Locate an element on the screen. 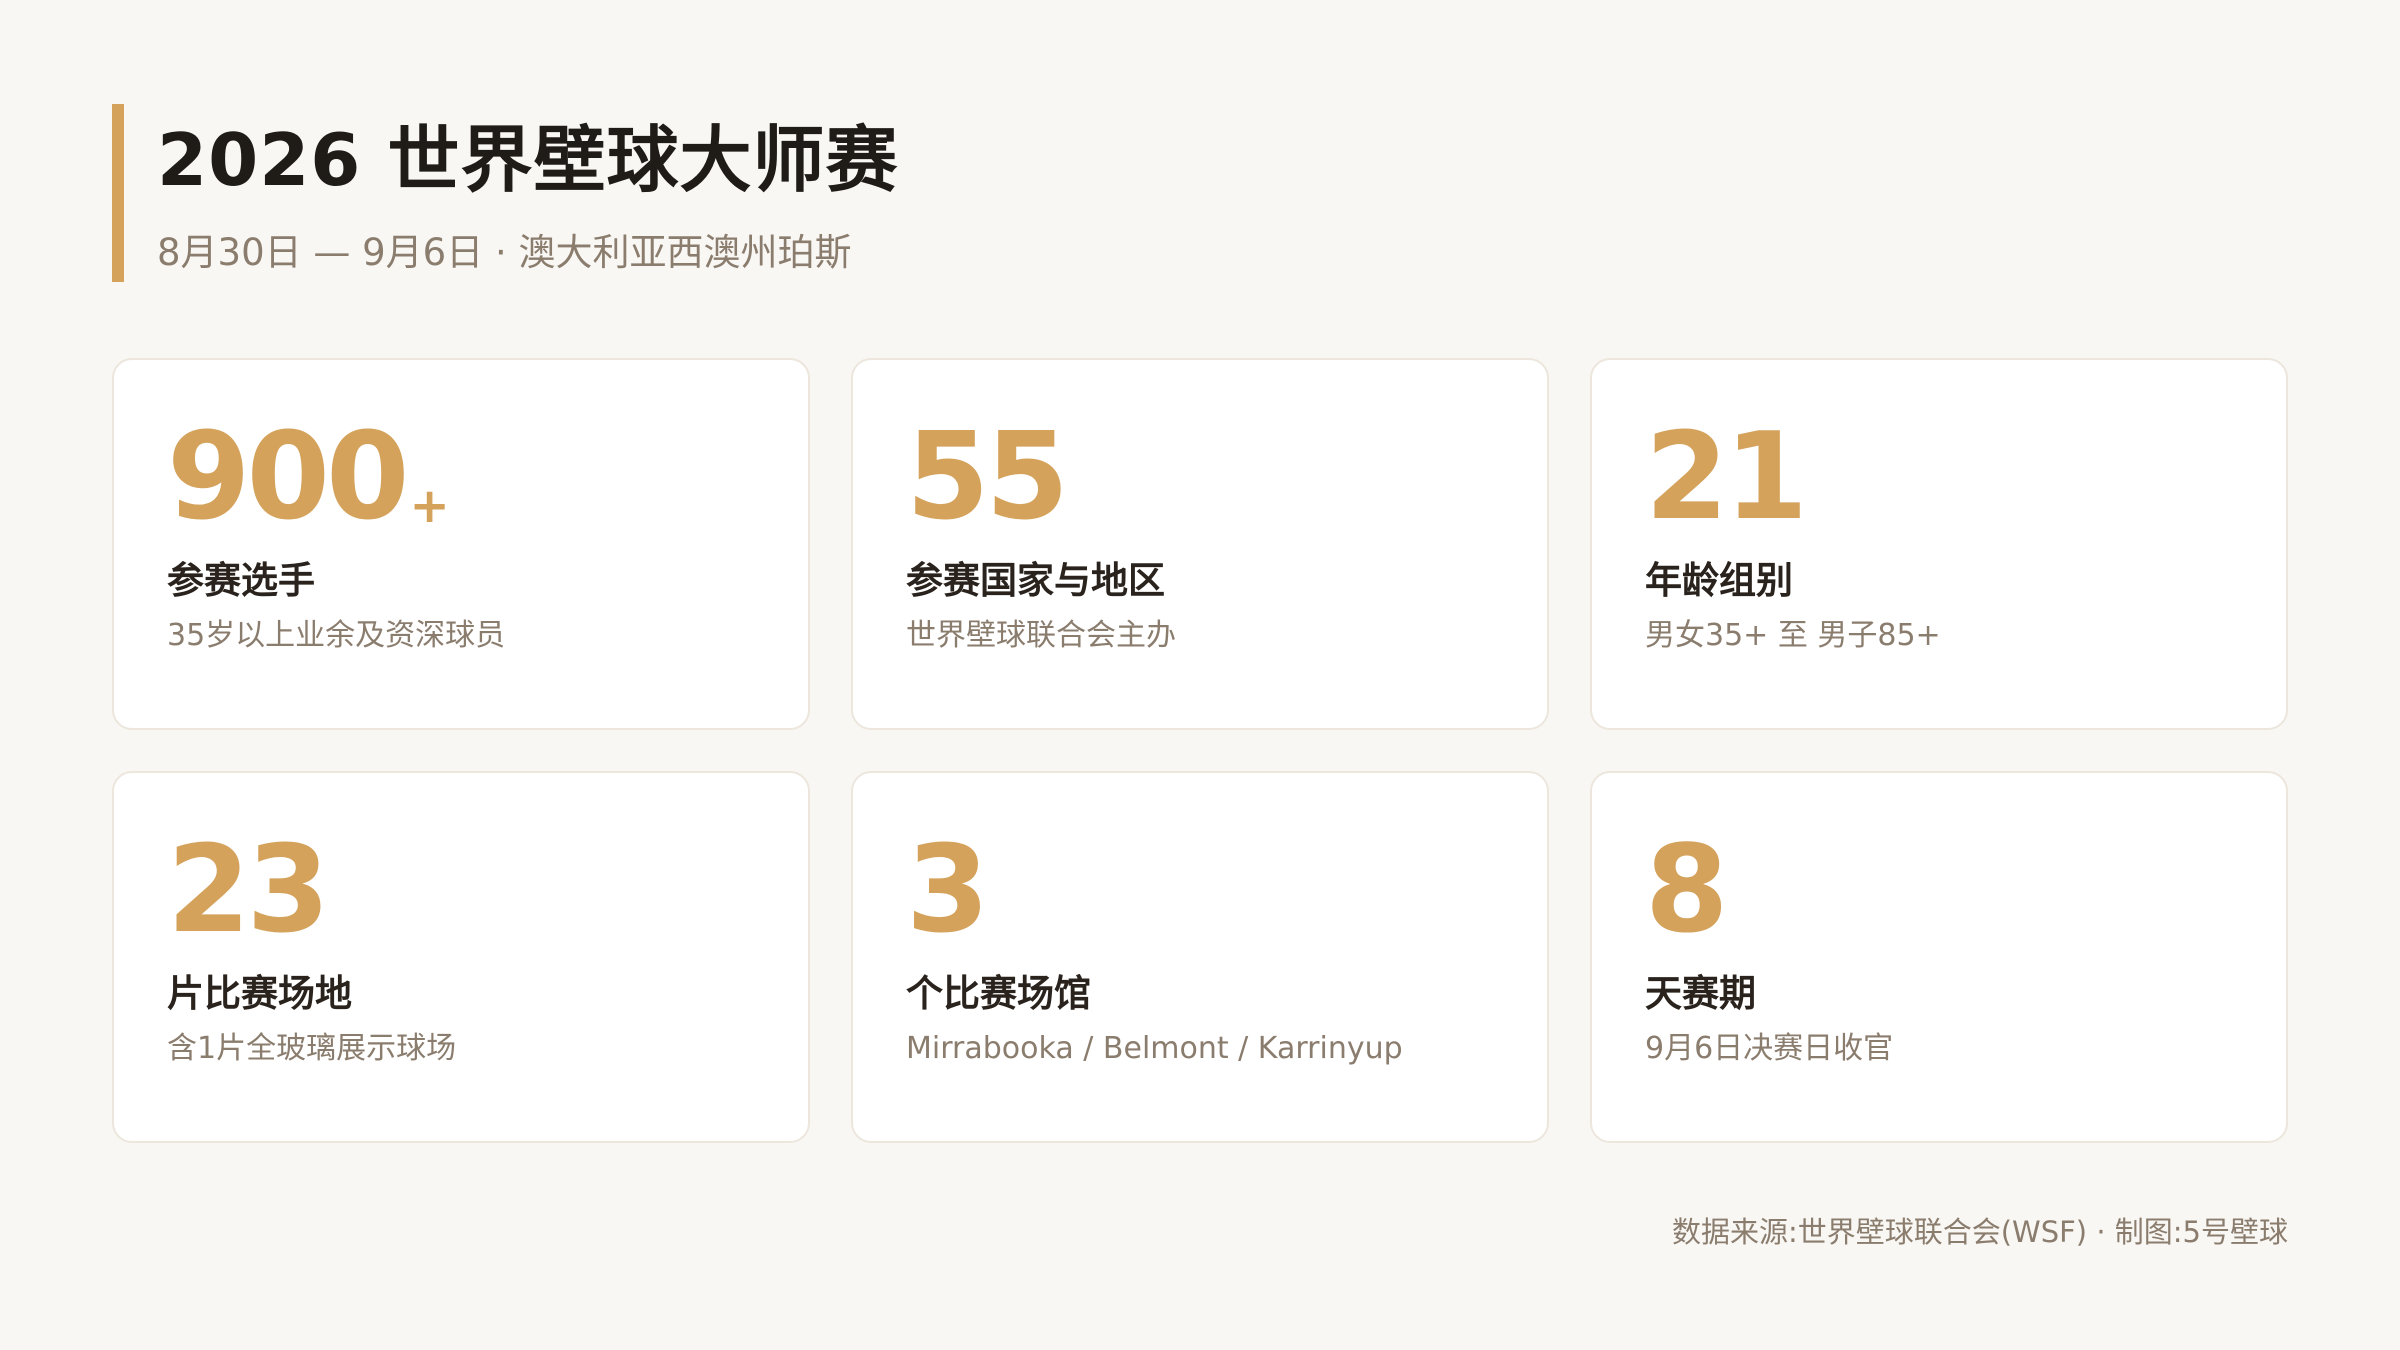 Image resolution: width=2400 pixels, height=1350 pixels. stat-value-row: 21 is located at coordinates (1939, 477).